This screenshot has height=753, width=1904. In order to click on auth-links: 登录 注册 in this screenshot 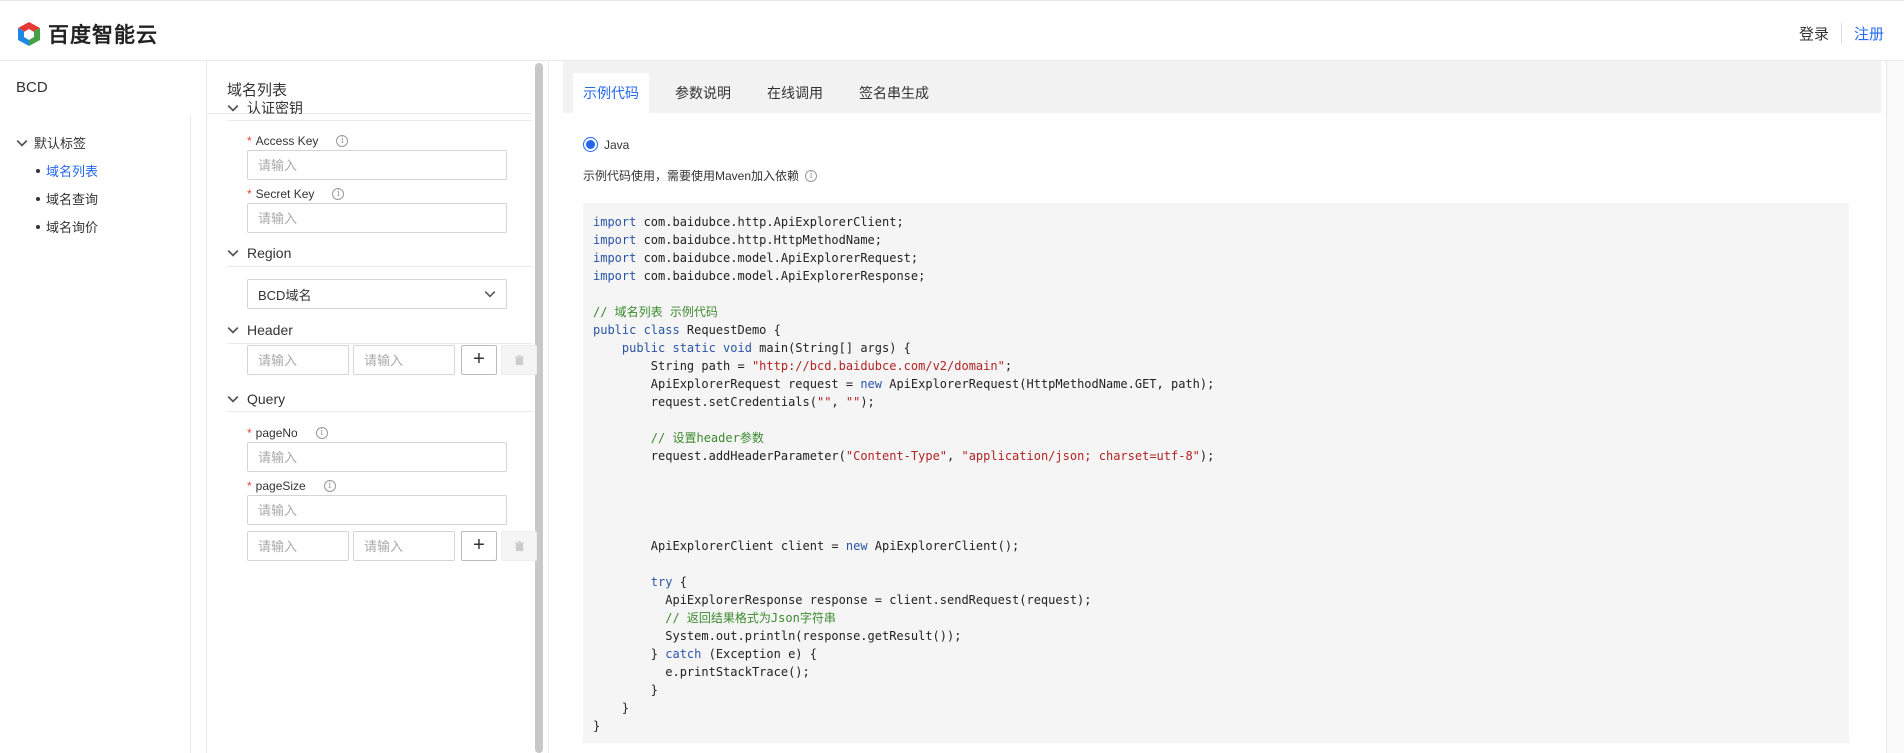, I will do `click(1841, 33)`.